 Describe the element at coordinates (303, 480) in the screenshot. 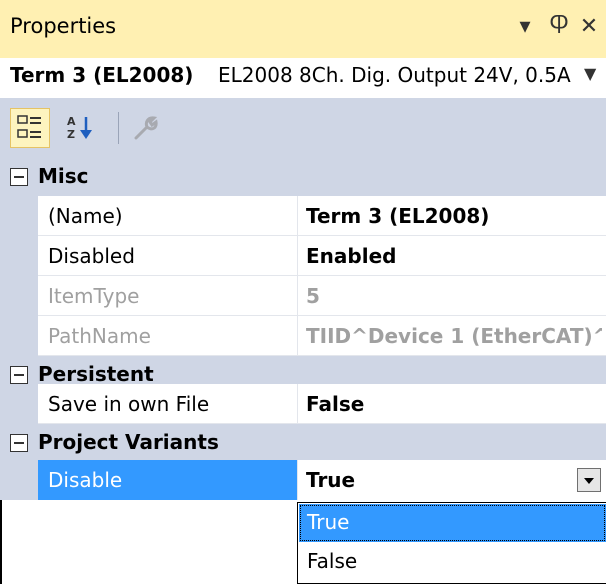

I see `property-row-disable: Disable True` at that location.